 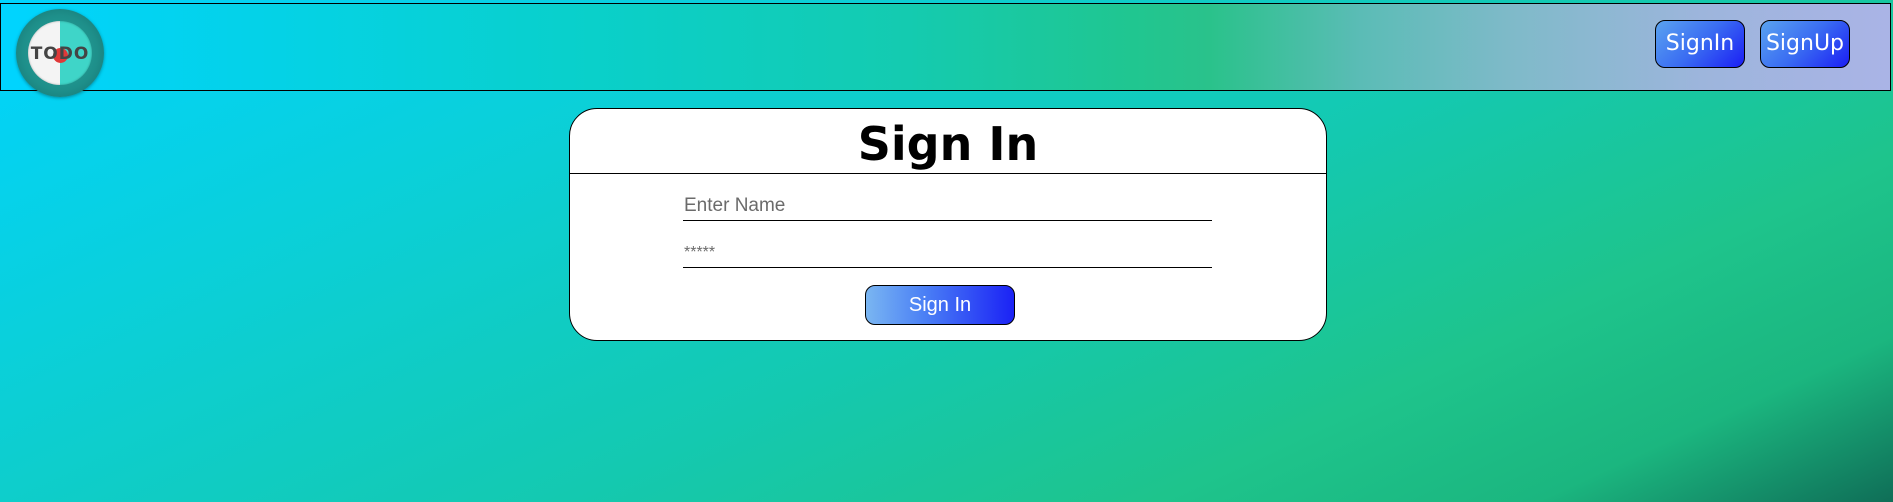 I want to click on todo-logo-icon: TODO, so click(x=60, y=53).